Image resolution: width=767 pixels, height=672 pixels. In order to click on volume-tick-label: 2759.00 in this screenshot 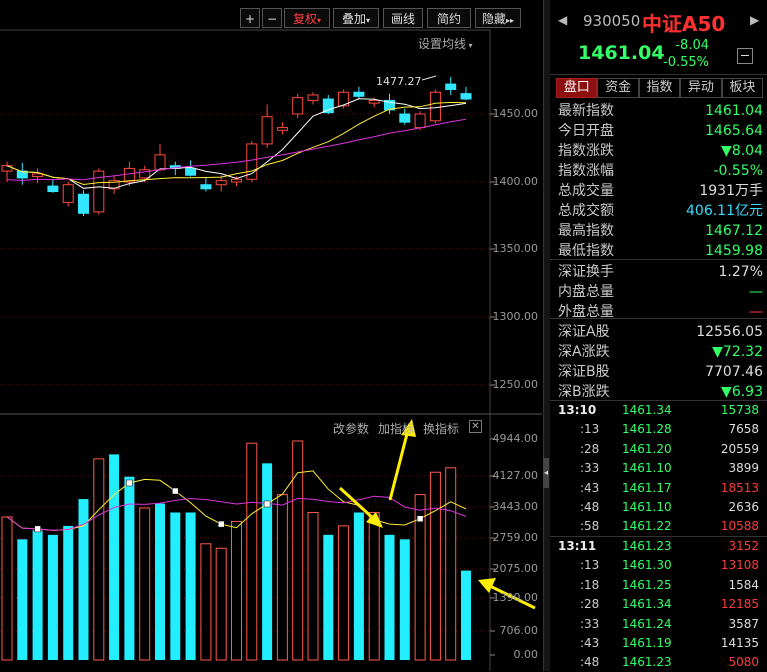, I will do `click(515, 537)`.